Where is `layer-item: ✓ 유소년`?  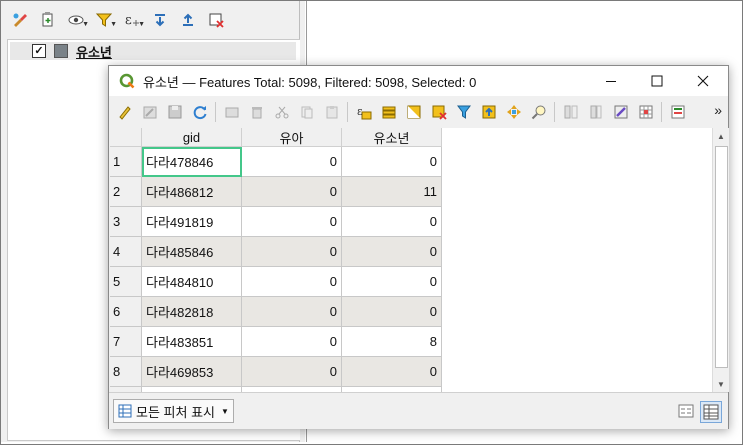 layer-item: ✓ 유소년 is located at coordinates (153, 51).